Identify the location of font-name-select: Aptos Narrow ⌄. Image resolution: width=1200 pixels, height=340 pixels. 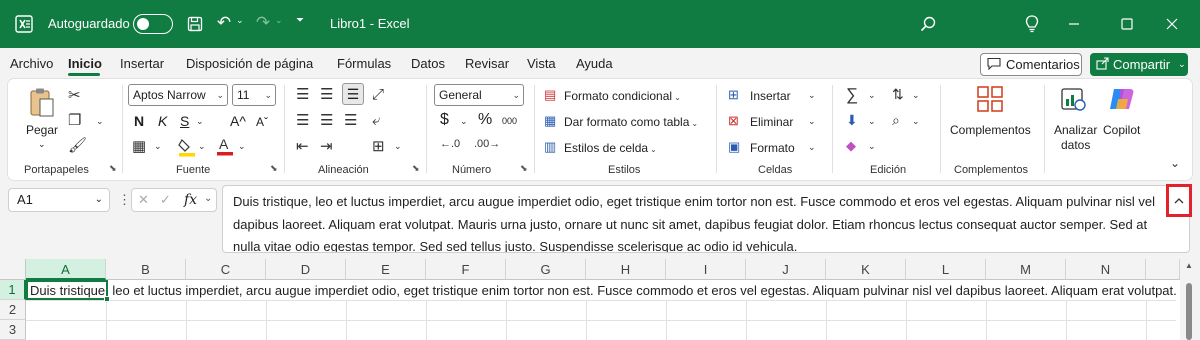
(178, 95).